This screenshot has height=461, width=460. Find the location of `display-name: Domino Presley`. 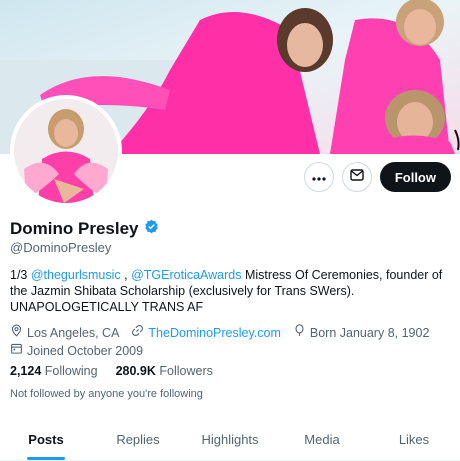

display-name: Domino Presley is located at coordinates (74, 228).